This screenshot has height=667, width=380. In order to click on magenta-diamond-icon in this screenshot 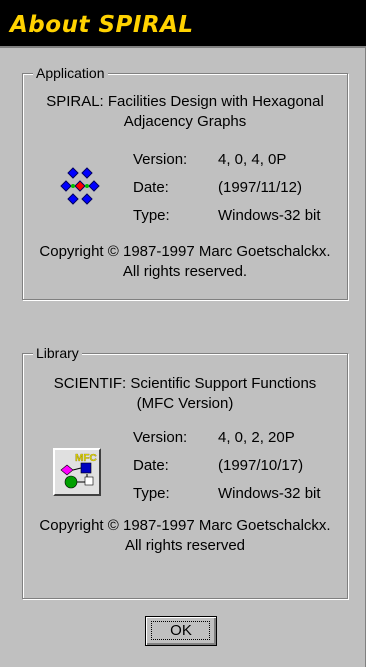, I will do `click(67, 470)`.